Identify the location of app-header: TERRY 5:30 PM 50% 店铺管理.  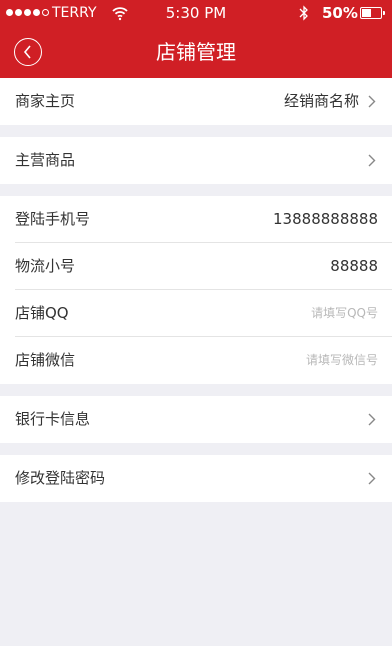
(196, 39).